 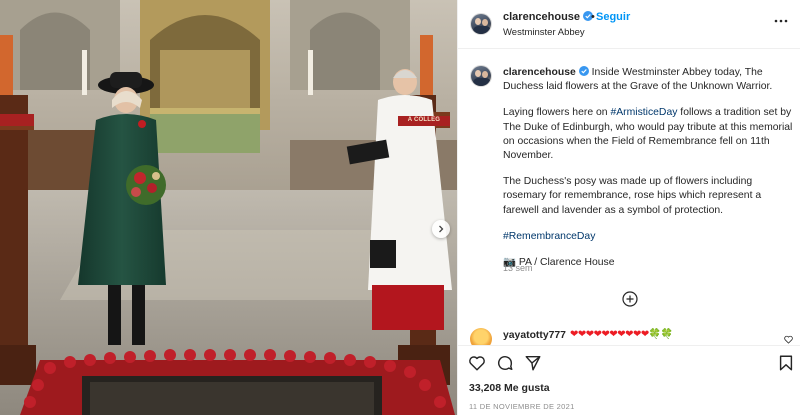 What do you see at coordinates (629, 24) in the screenshot?
I see `post-header: clarencehouse • Seguir Westminster Abbey` at bounding box center [629, 24].